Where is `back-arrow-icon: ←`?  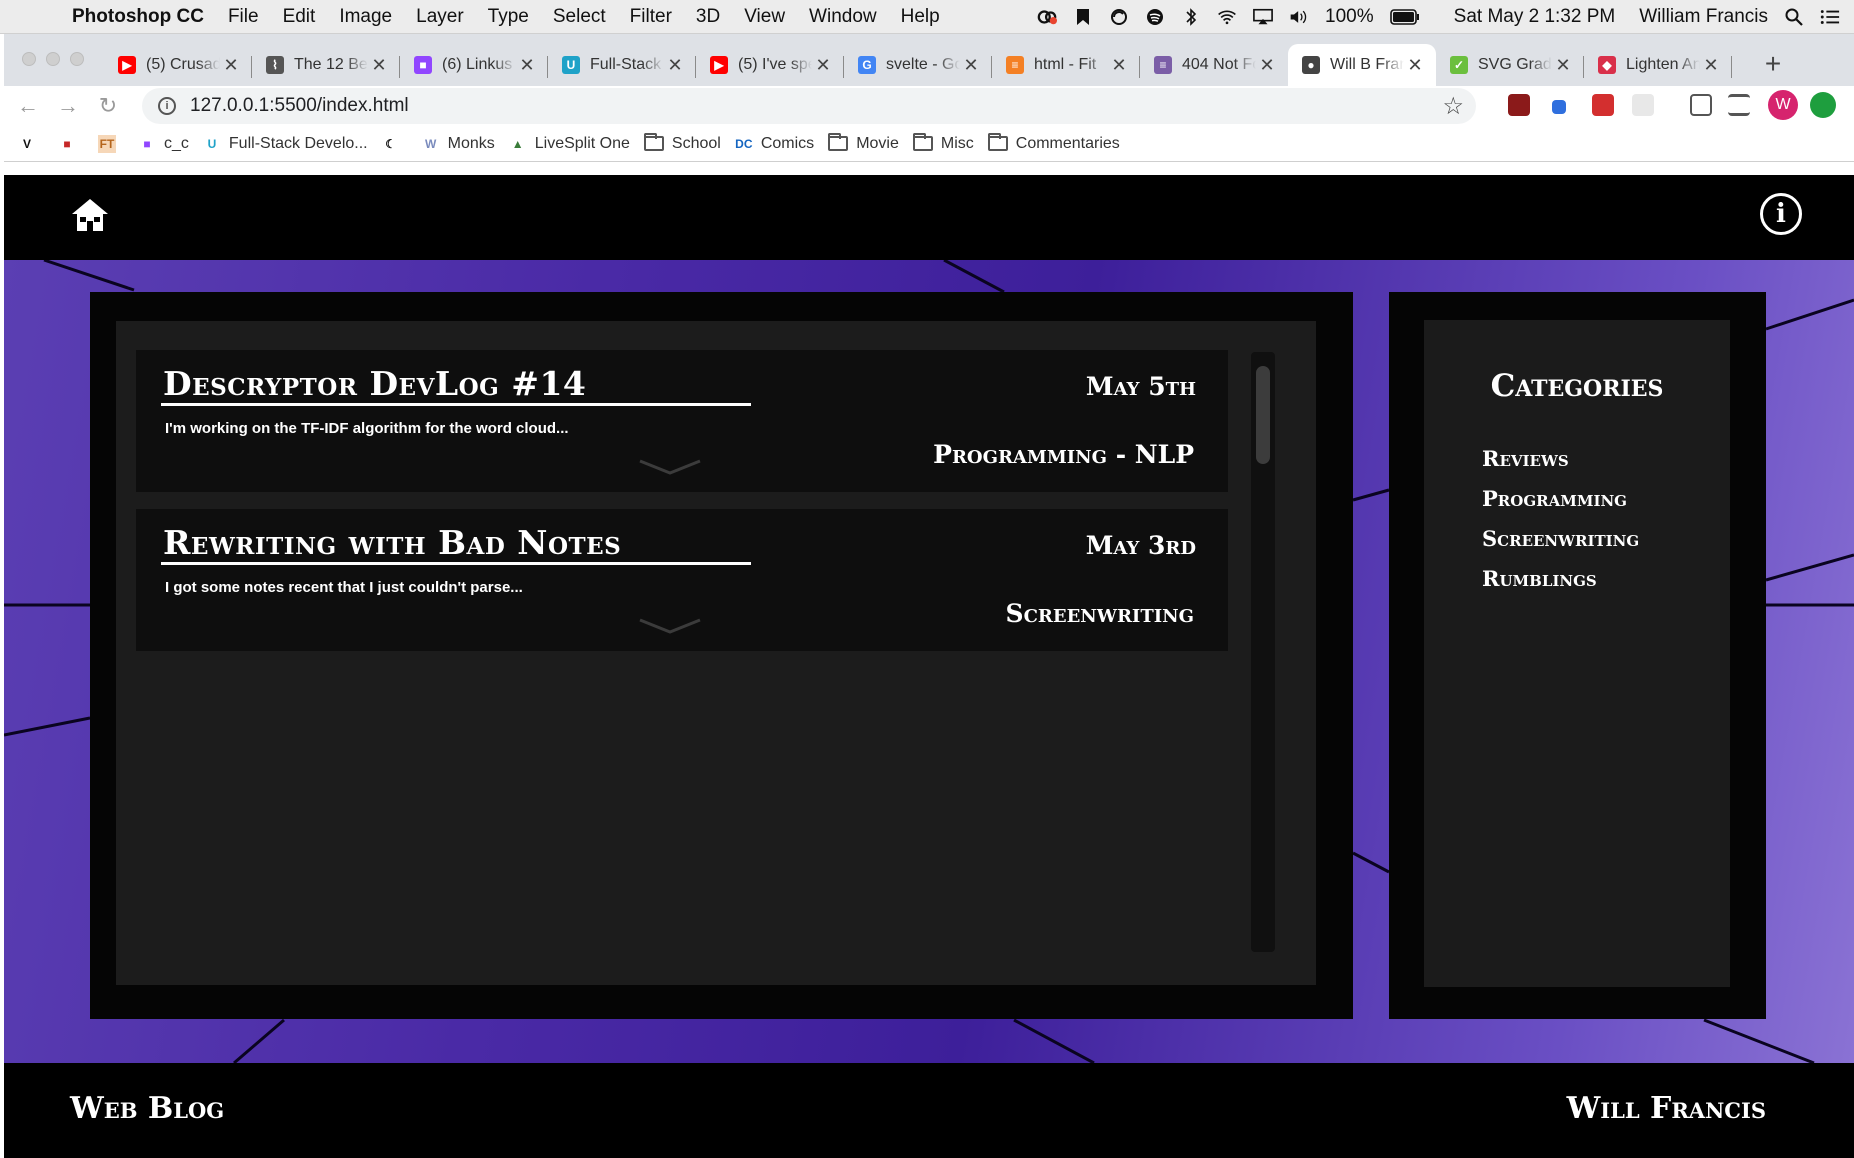 back-arrow-icon: ← is located at coordinates (28, 106).